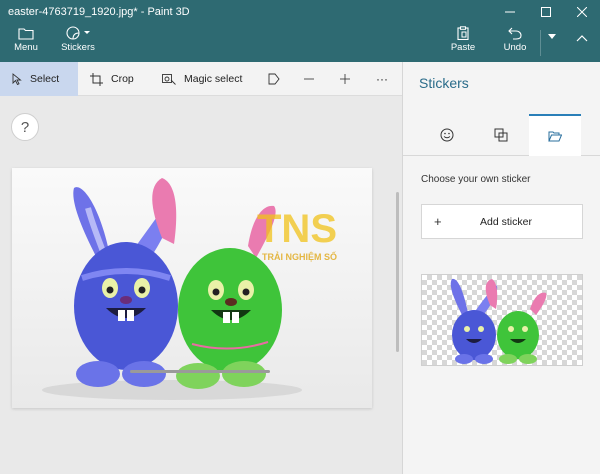 Image resolution: width=600 pixels, height=474 pixels. What do you see at coordinates (463, 47) in the screenshot?
I see `paste-label: Paste` at bounding box center [463, 47].